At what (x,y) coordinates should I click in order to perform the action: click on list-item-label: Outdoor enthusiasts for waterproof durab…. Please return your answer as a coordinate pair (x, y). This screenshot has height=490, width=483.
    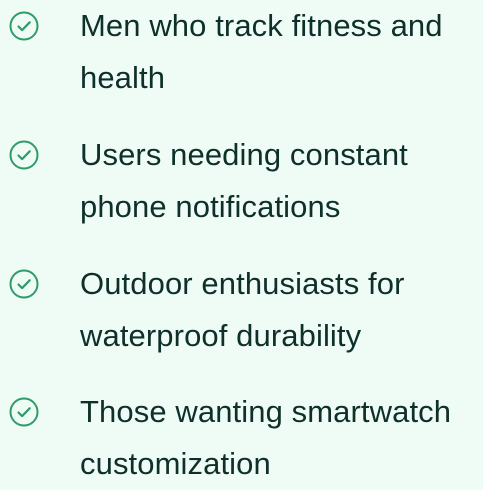
    Looking at the image, I should click on (242, 309).